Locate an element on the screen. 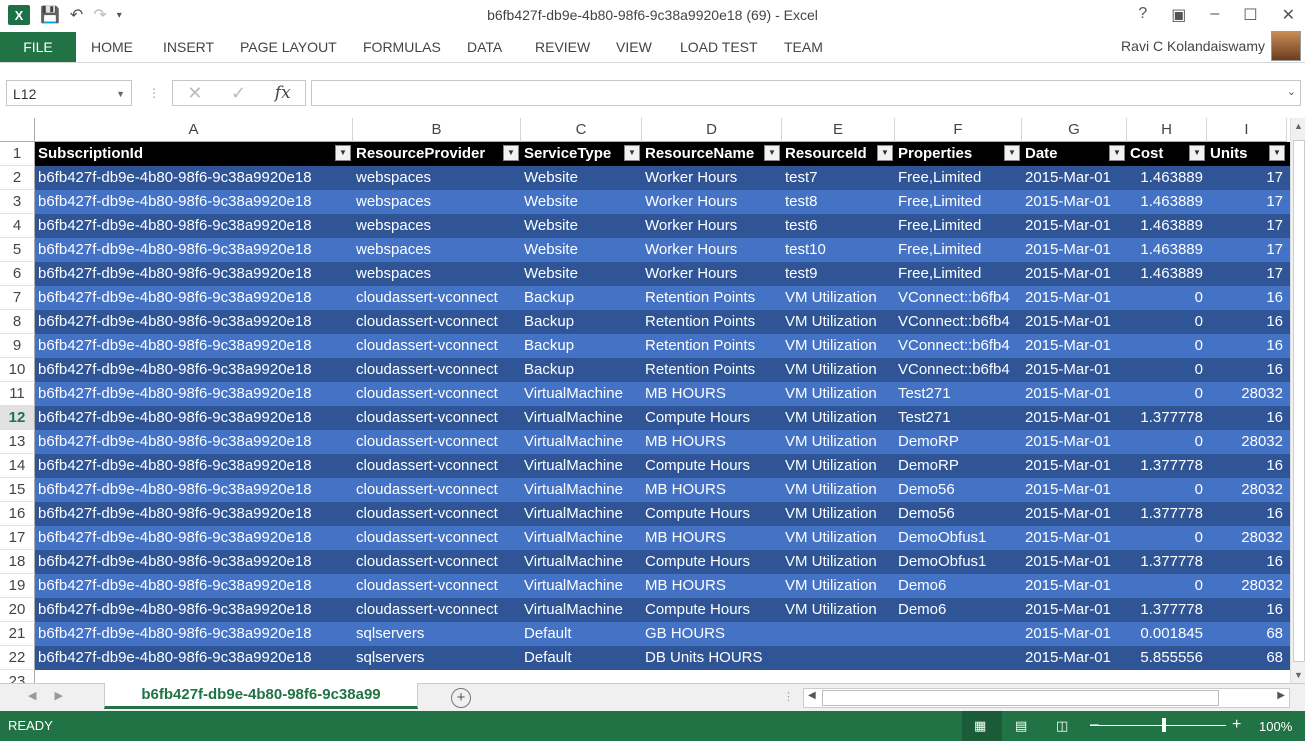 This screenshot has height=741, width=1305. column-header-f: F is located at coordinates (958, 130).